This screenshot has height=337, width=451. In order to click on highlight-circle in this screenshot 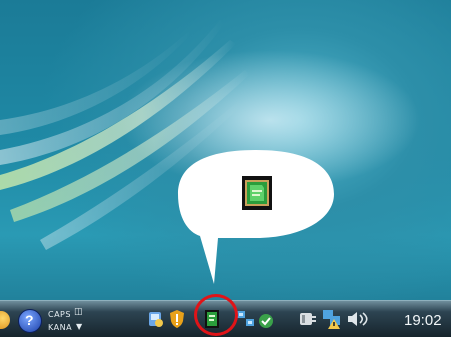, I will do `click(216, 315)`.